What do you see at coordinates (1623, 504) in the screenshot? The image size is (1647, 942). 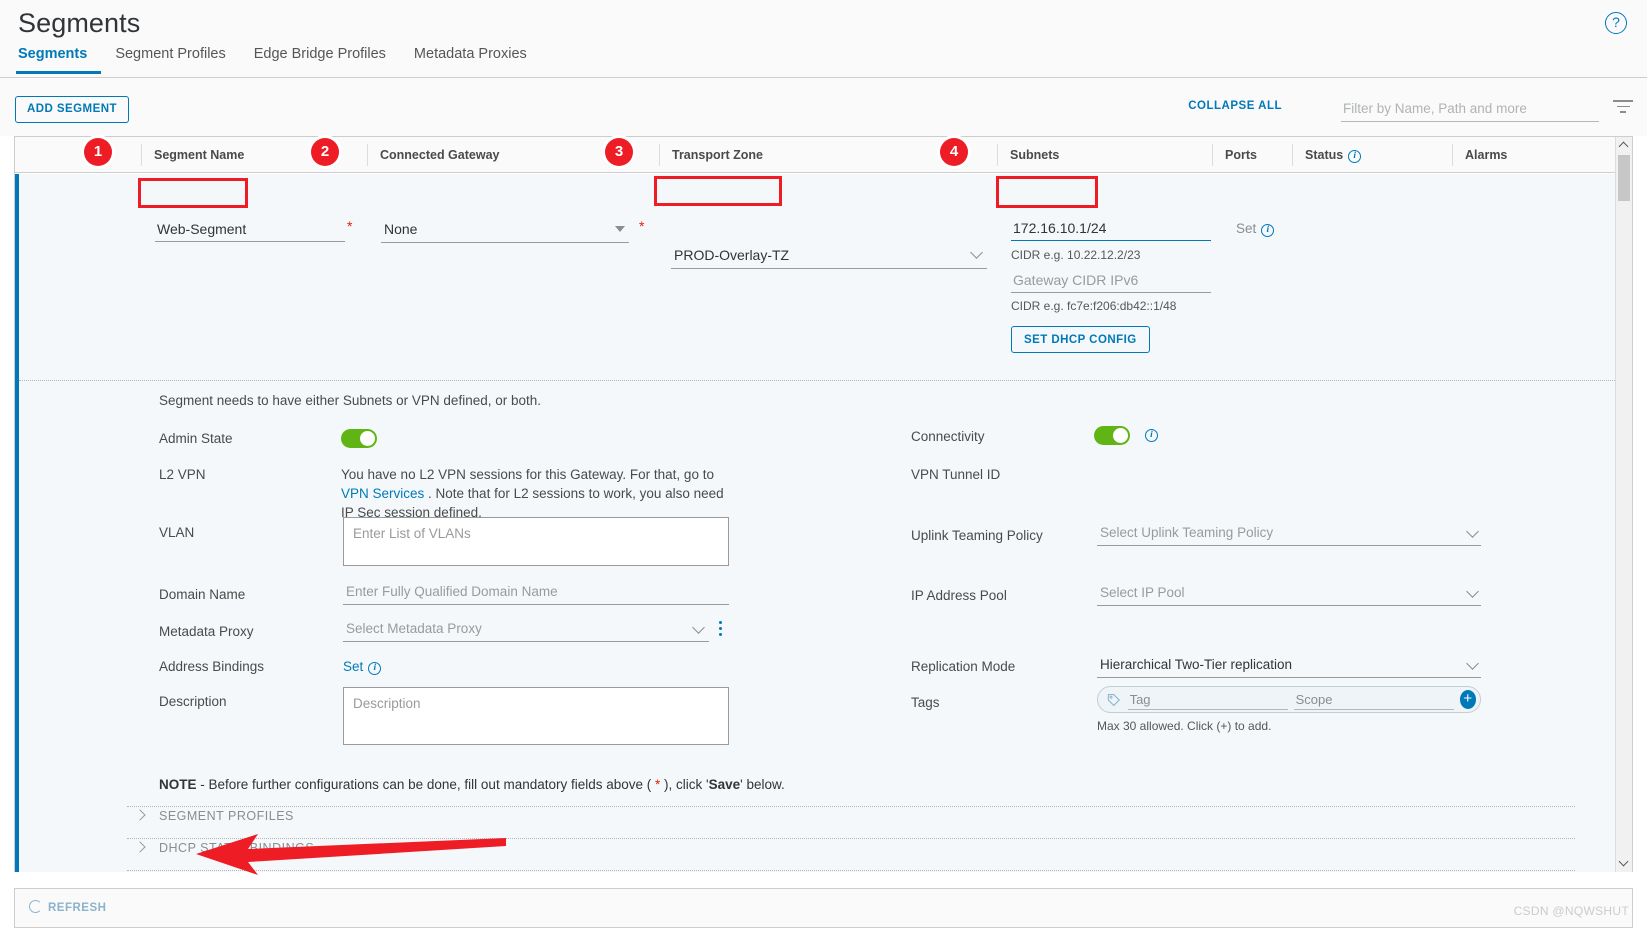 I see `grid-vertical-scrollbar` at bounding box center [1623, 504].